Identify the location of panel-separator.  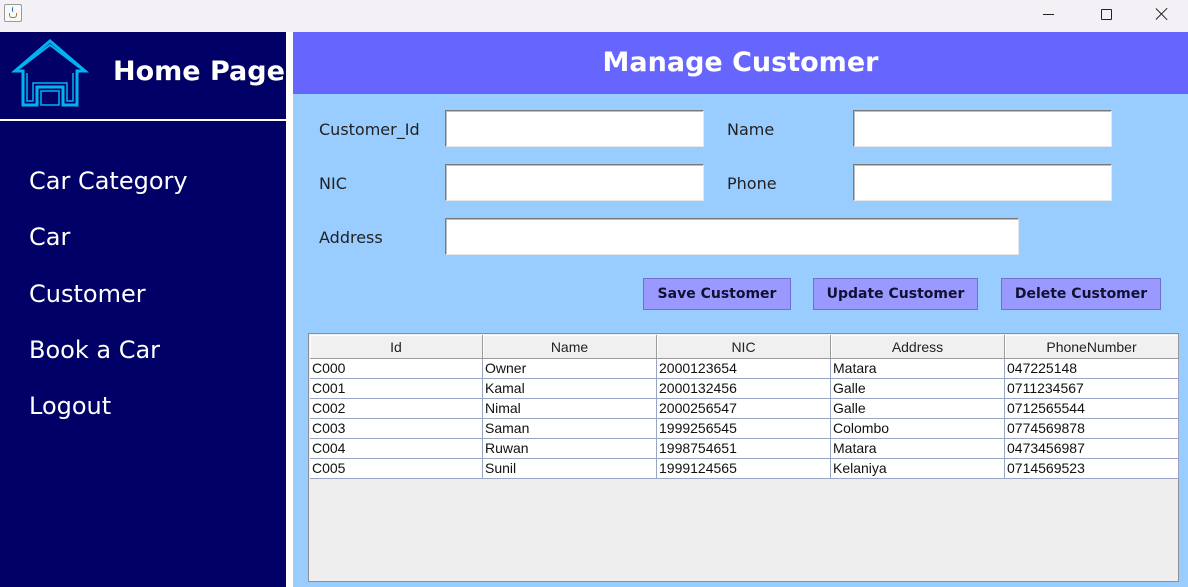
(289, 309).